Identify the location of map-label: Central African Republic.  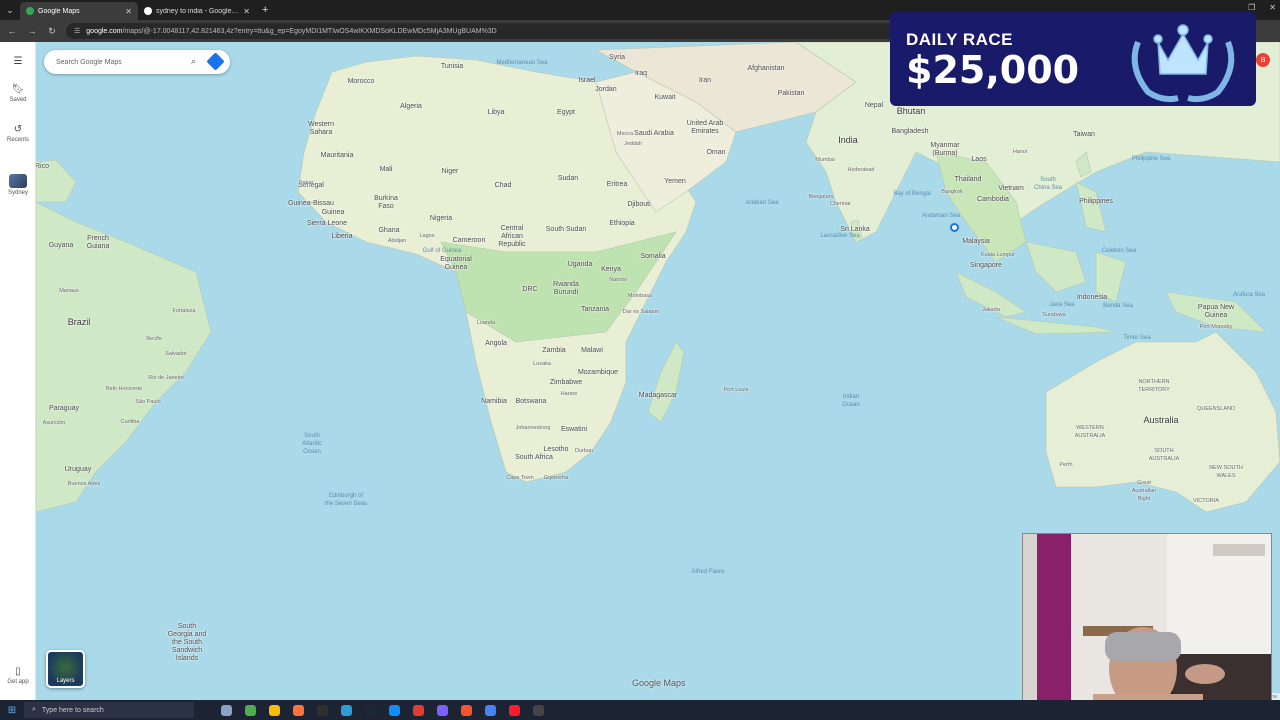
(511, 237).